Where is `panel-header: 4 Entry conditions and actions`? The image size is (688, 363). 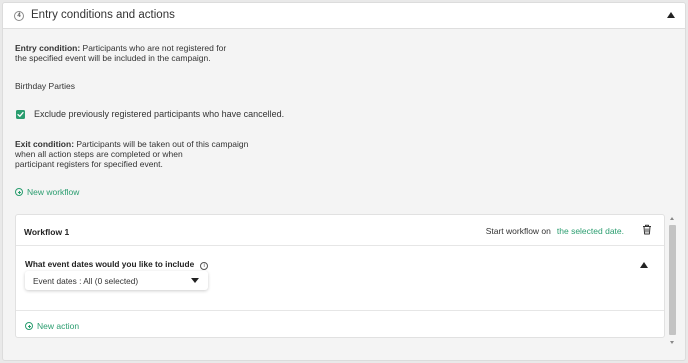
panel-header: 4 Entry conditions and actions is located at coordinates (344, 16).